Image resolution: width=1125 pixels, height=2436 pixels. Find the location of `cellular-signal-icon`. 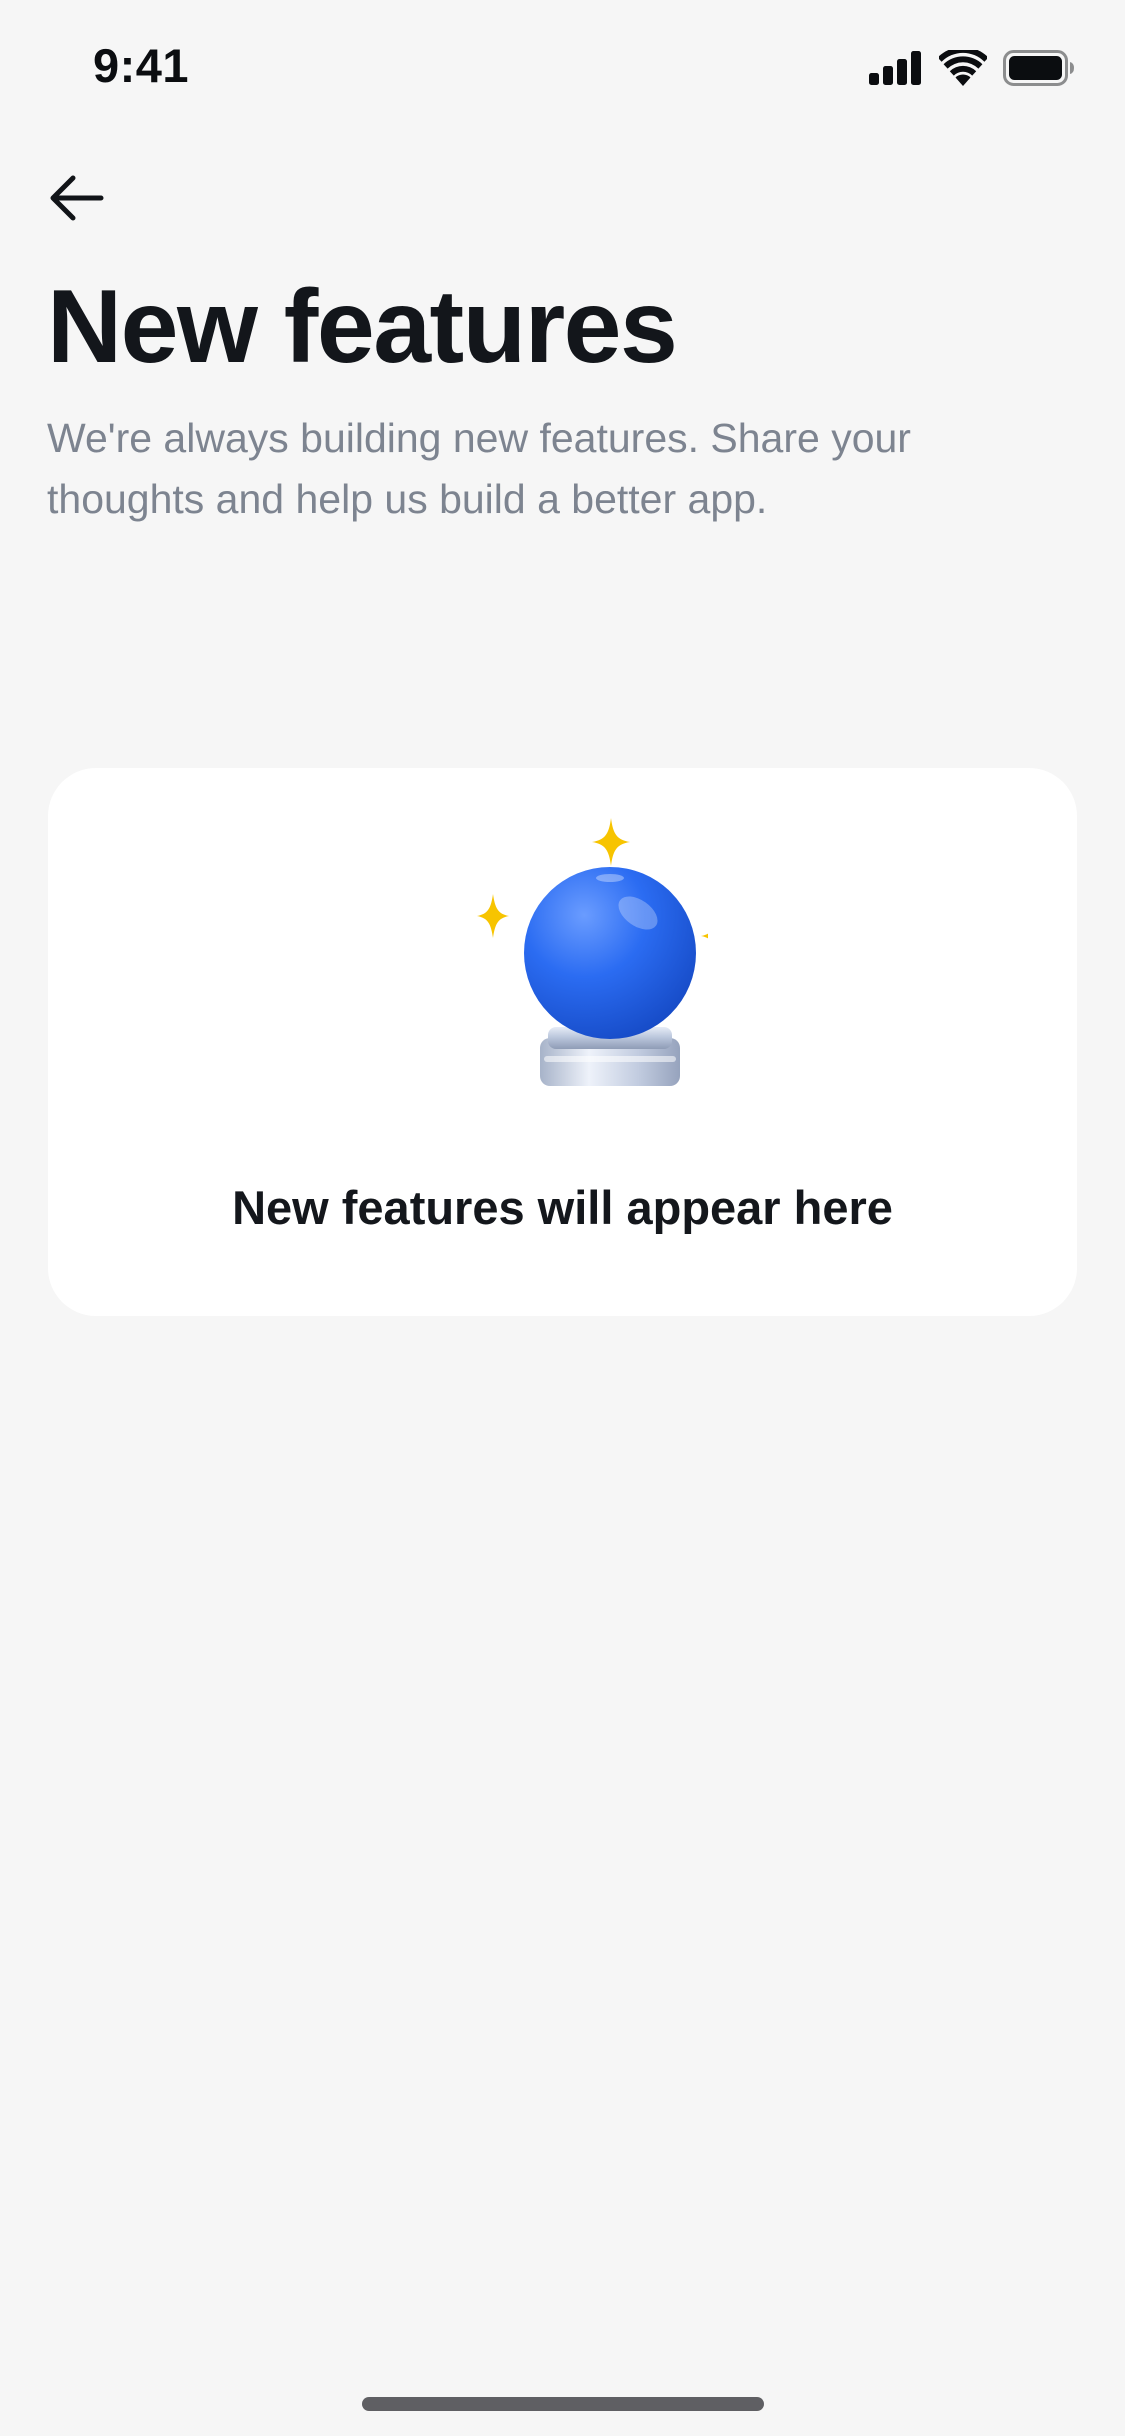

cellular-signal-icon is located at coordinates (895, 68).